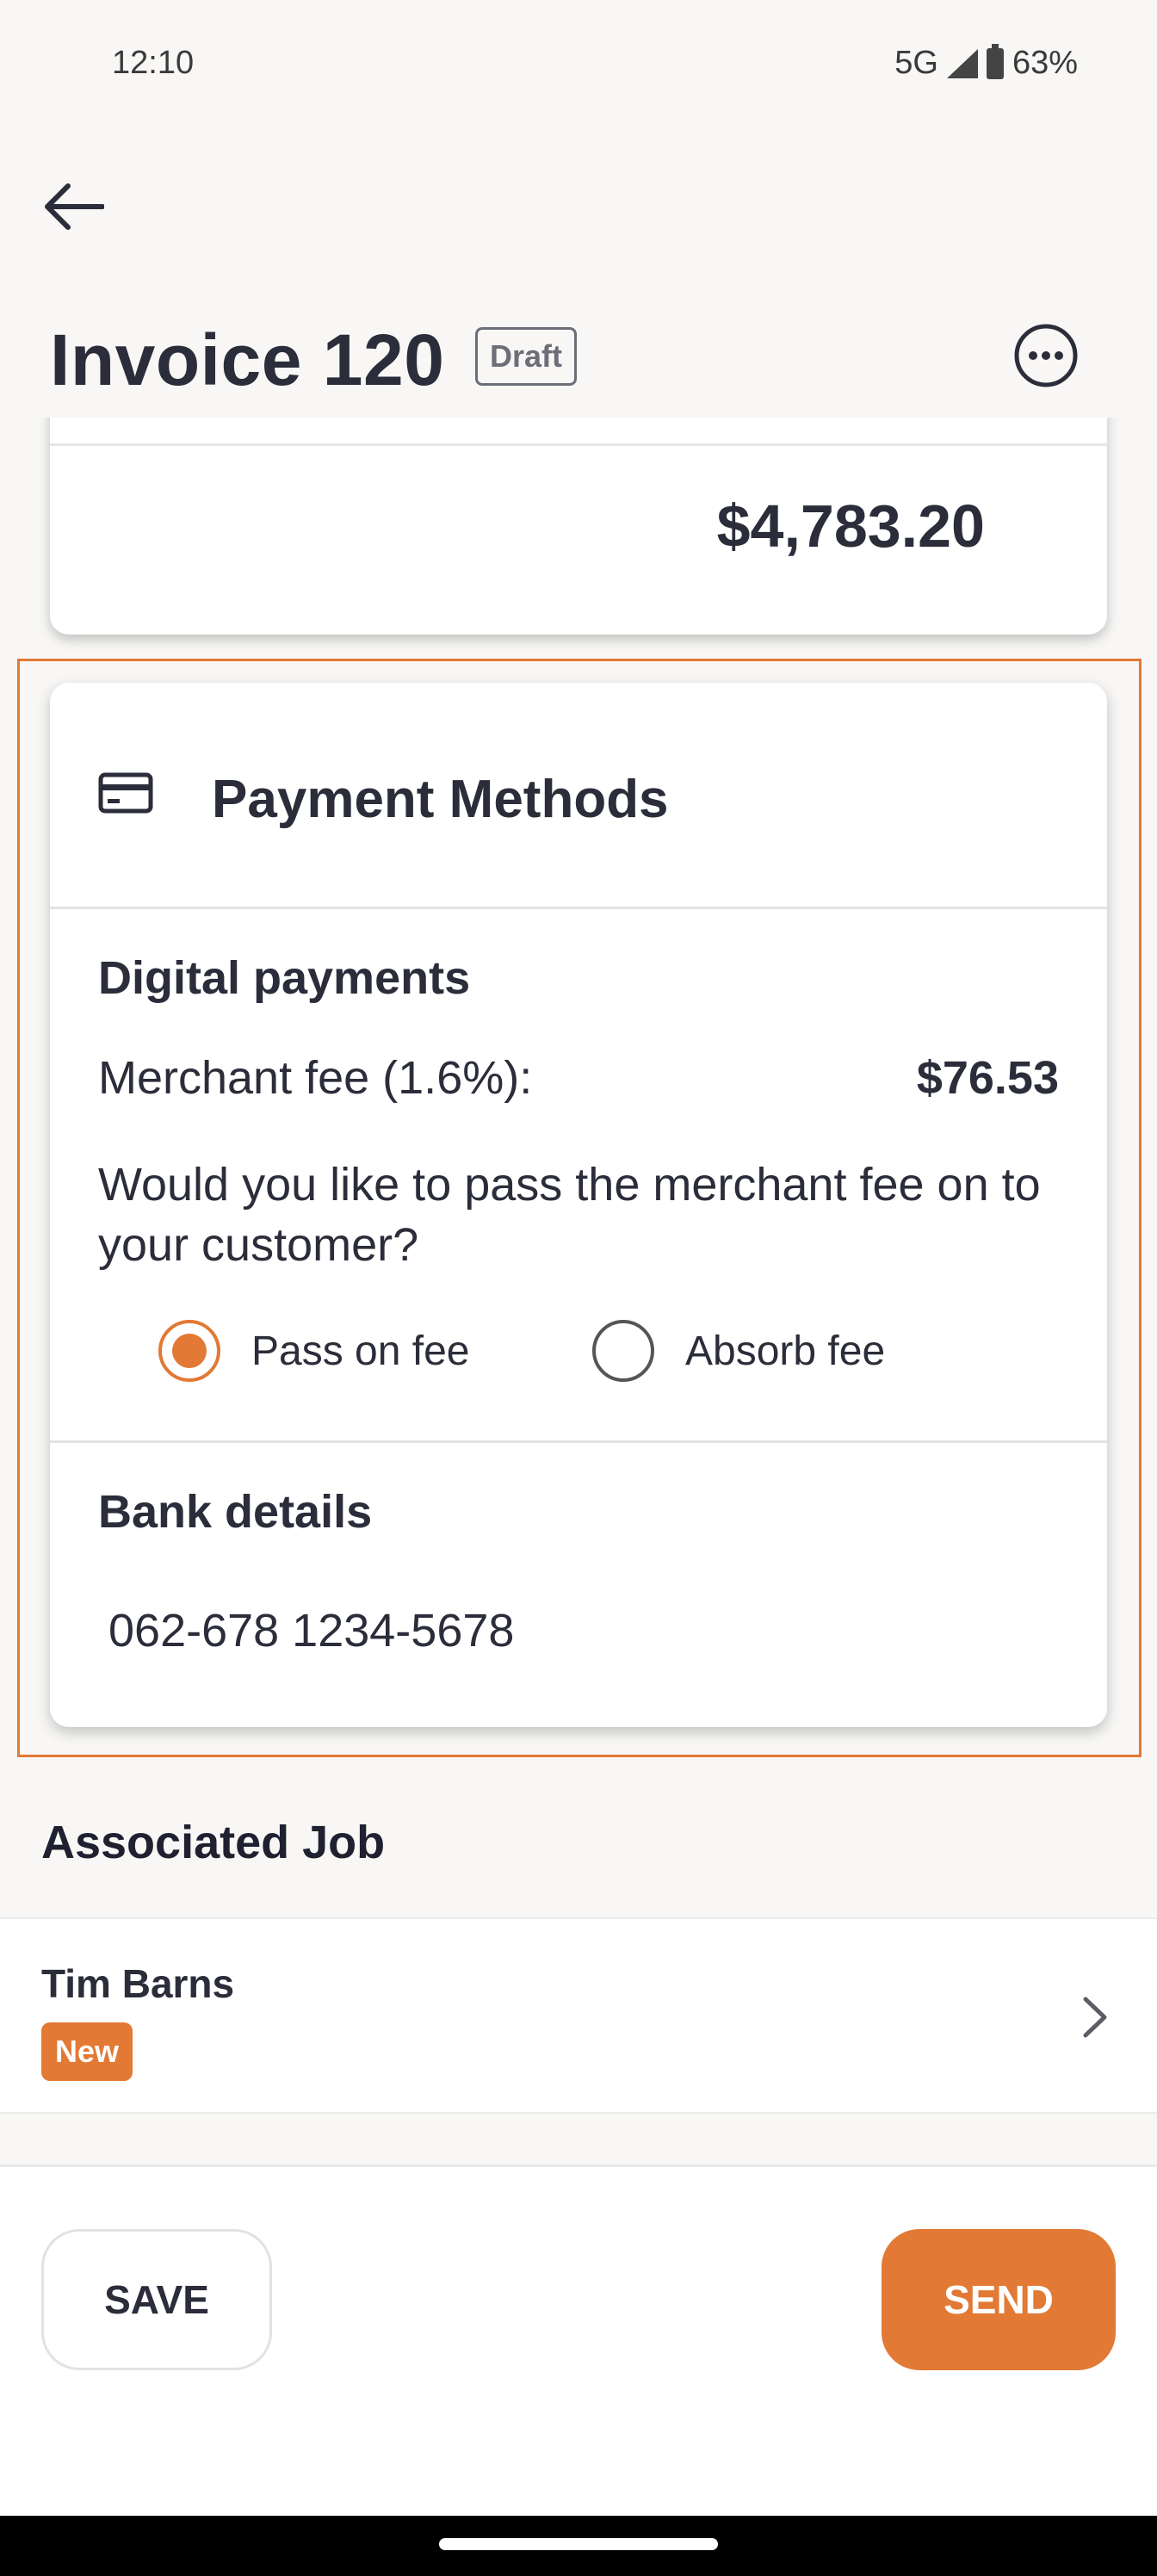  I want to click on chevron-right-icon, so click(1095, 2017).